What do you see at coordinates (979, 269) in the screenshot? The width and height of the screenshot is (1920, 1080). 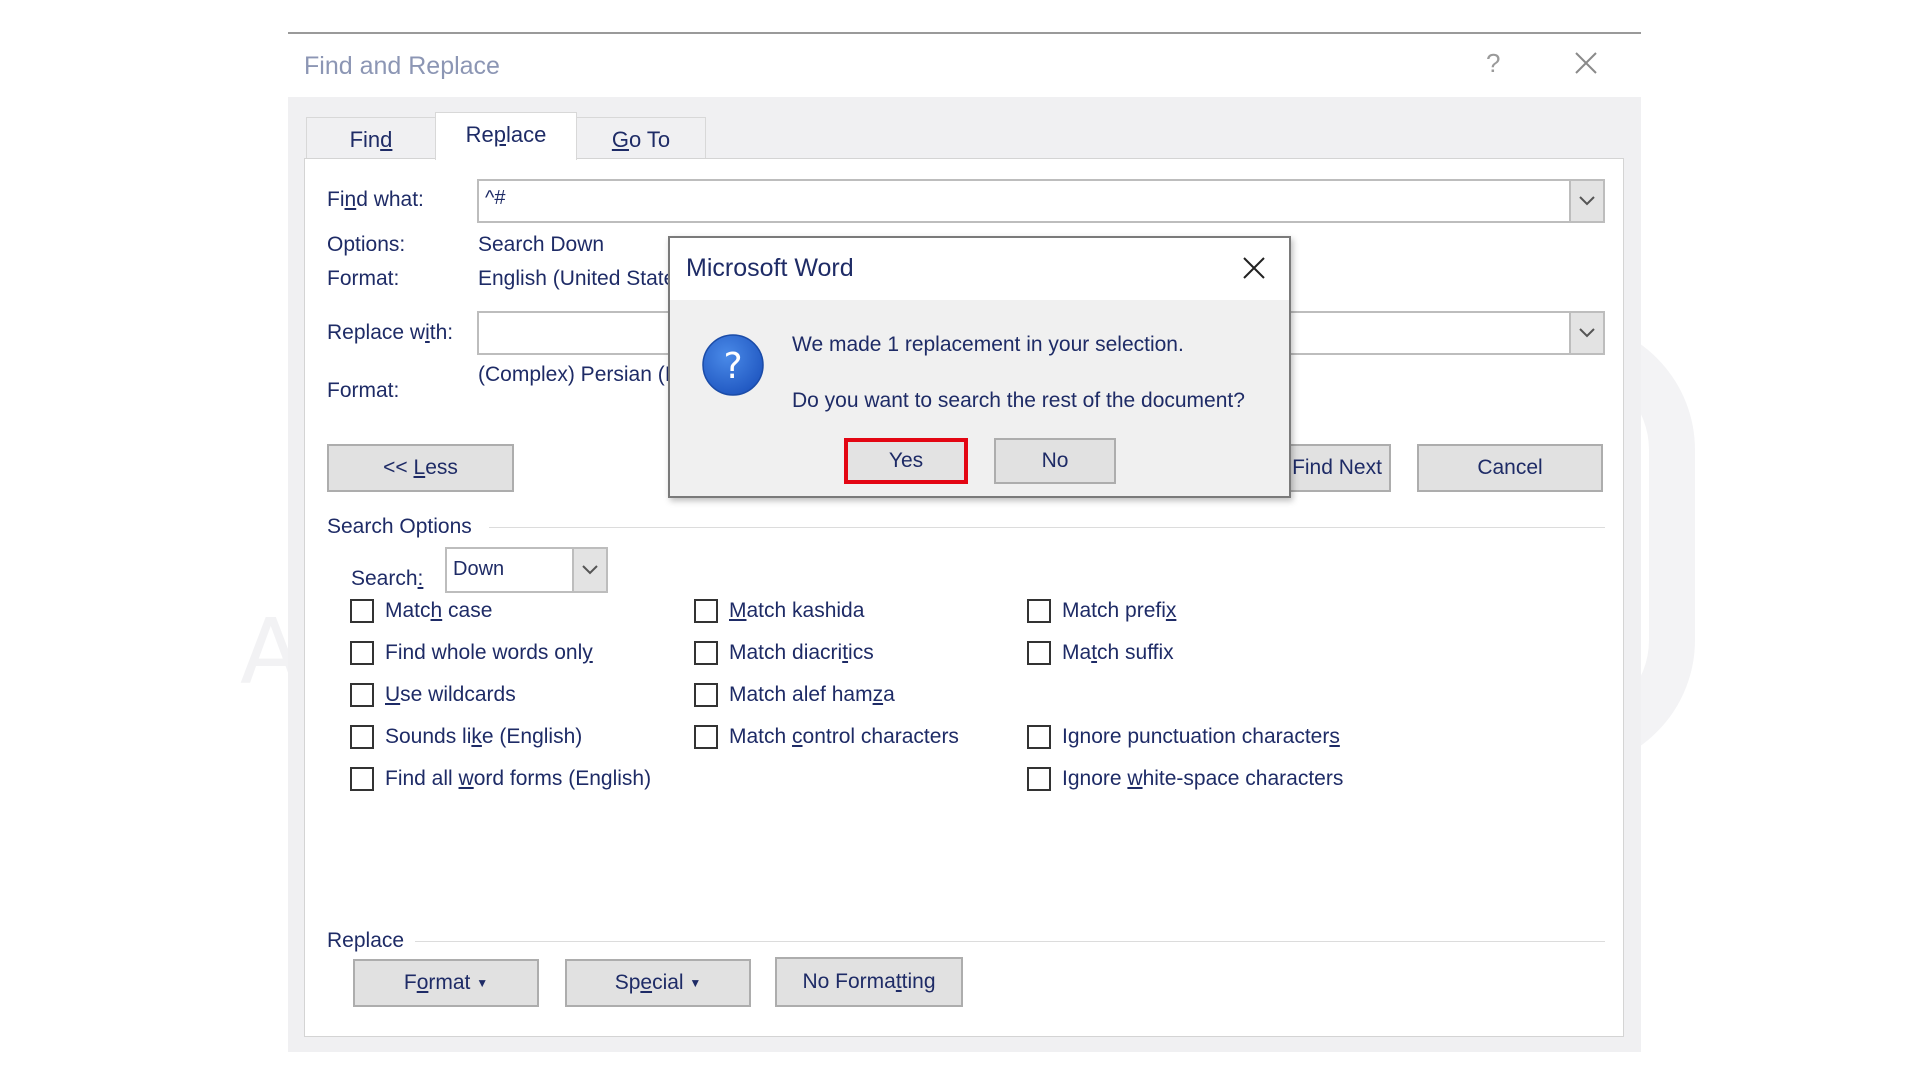 I see `message-box-header: Microsoft Word` at bounding box center [979, 269].